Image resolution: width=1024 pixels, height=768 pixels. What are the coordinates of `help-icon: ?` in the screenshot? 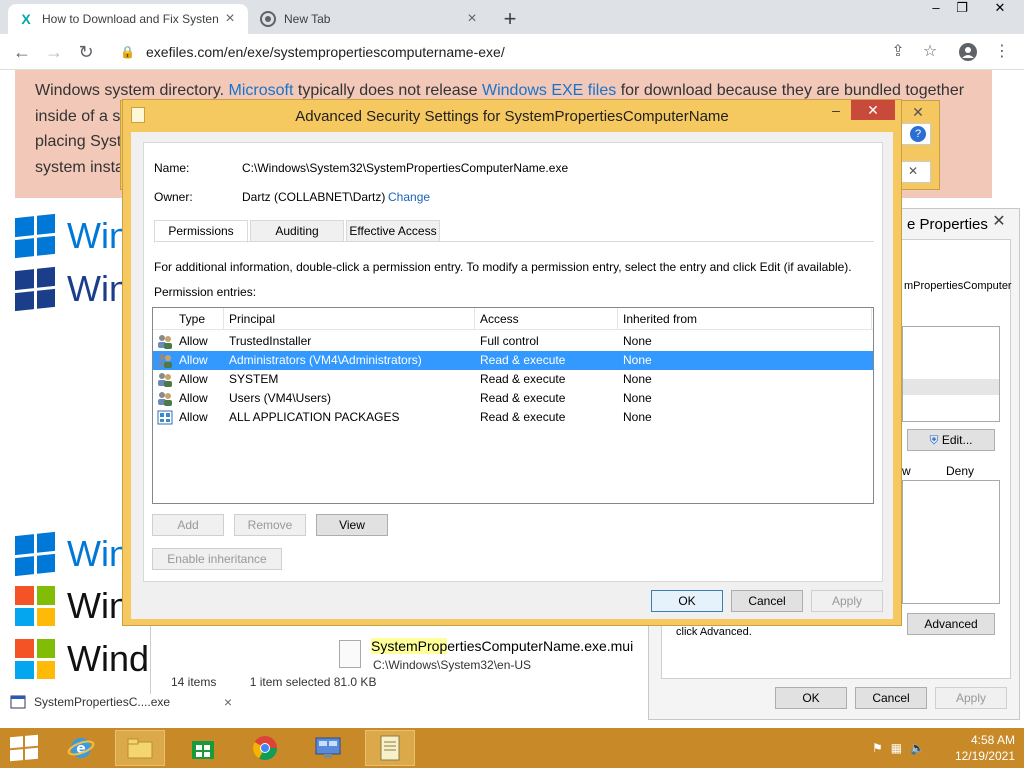 It's located at (918, 134).